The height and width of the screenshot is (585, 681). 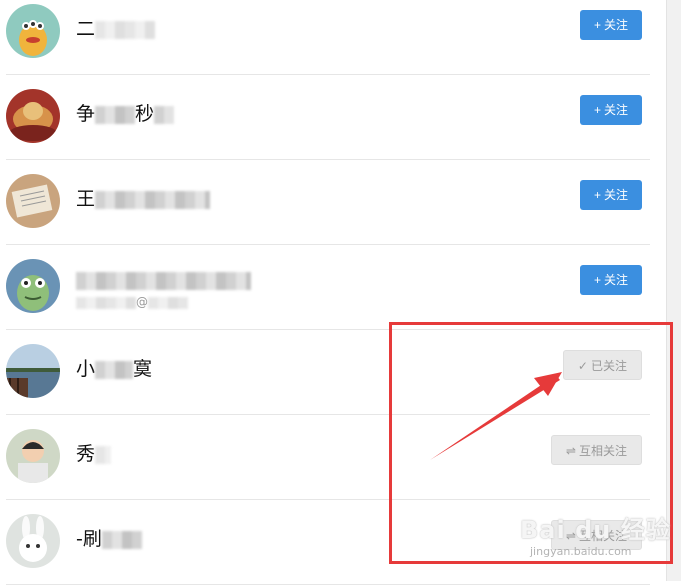 I want to click on user-name: 二, so click(x=116, y=27).